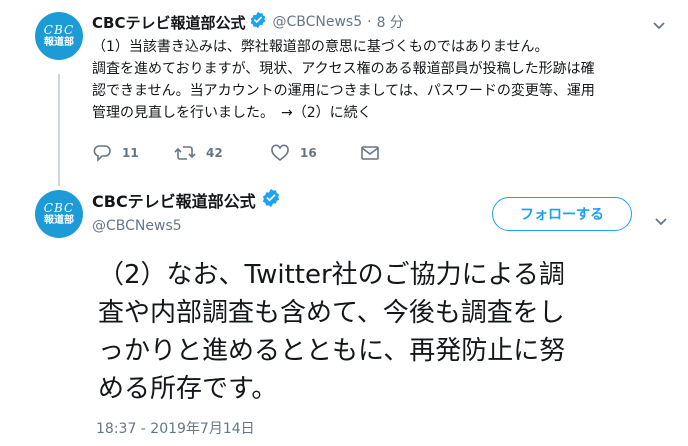  I want to click on tweet1-actions: 11 42 16, so click(236, 153).